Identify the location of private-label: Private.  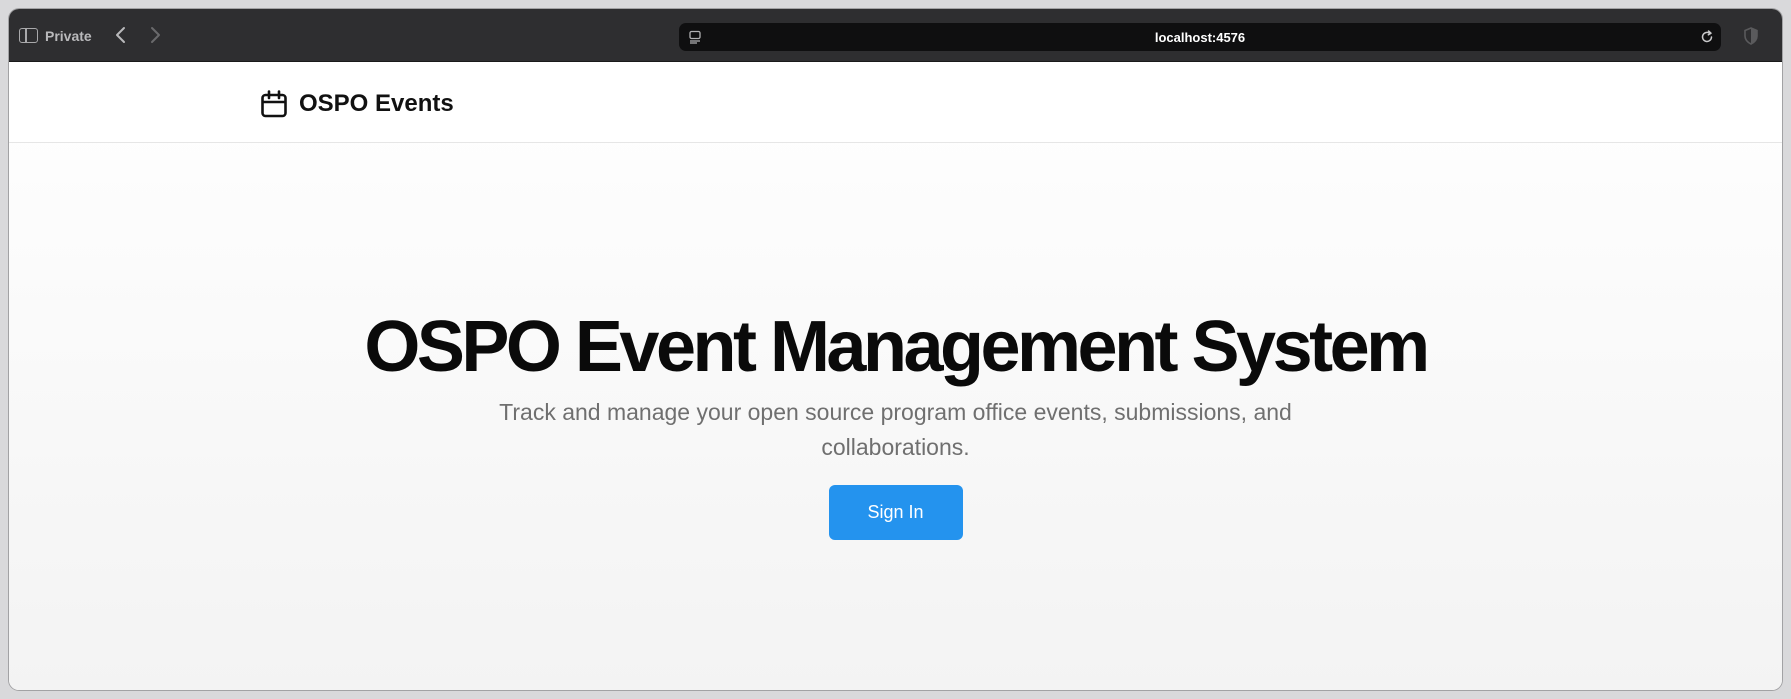
(68, 36).